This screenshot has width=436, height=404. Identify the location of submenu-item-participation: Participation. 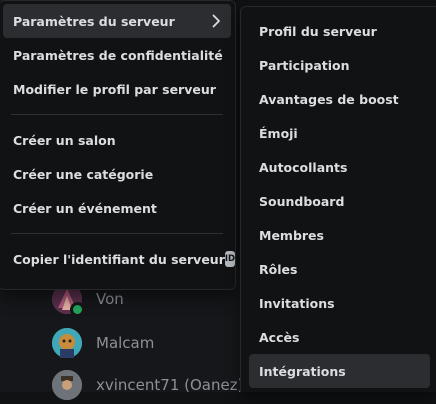
(339, 65).